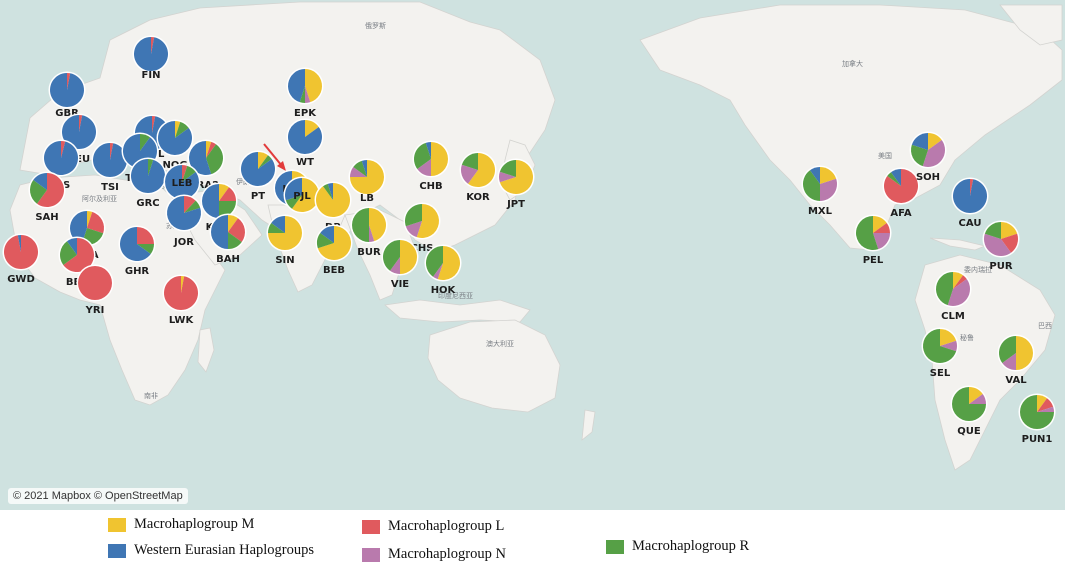 Image resolution: width=1065 pixels, height=566 pixels. Describe the element at coordinates (305, 113) in the screenshot. I see `pie-label: EPK` at that location.